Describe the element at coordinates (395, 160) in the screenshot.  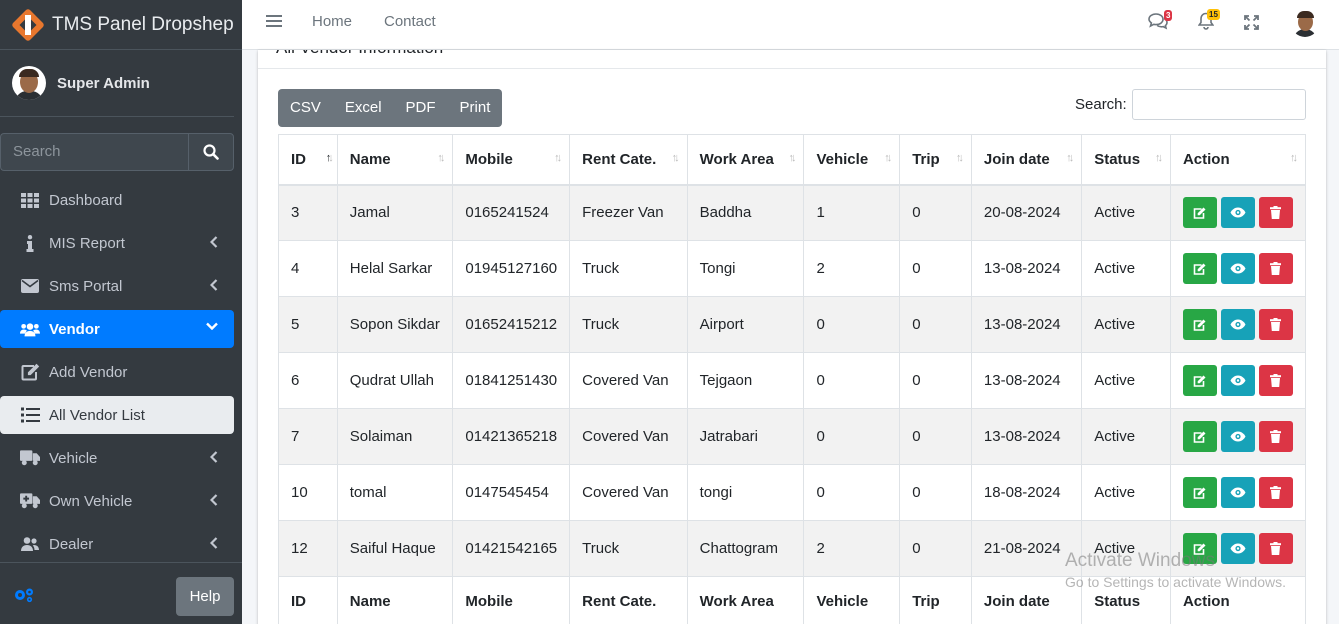
I see `column-header: Name ↑↓` at that location.